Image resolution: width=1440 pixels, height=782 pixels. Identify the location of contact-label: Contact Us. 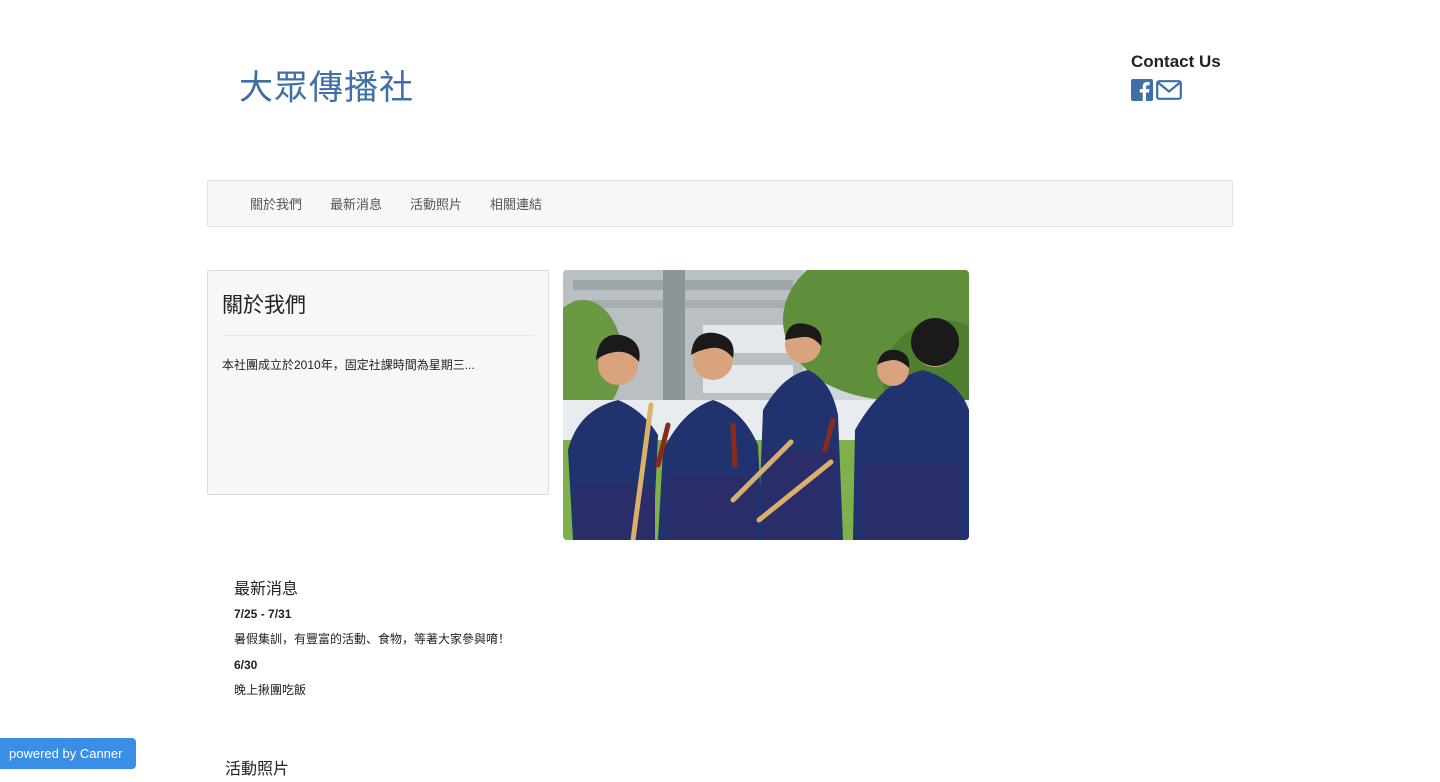
(1176, 61).